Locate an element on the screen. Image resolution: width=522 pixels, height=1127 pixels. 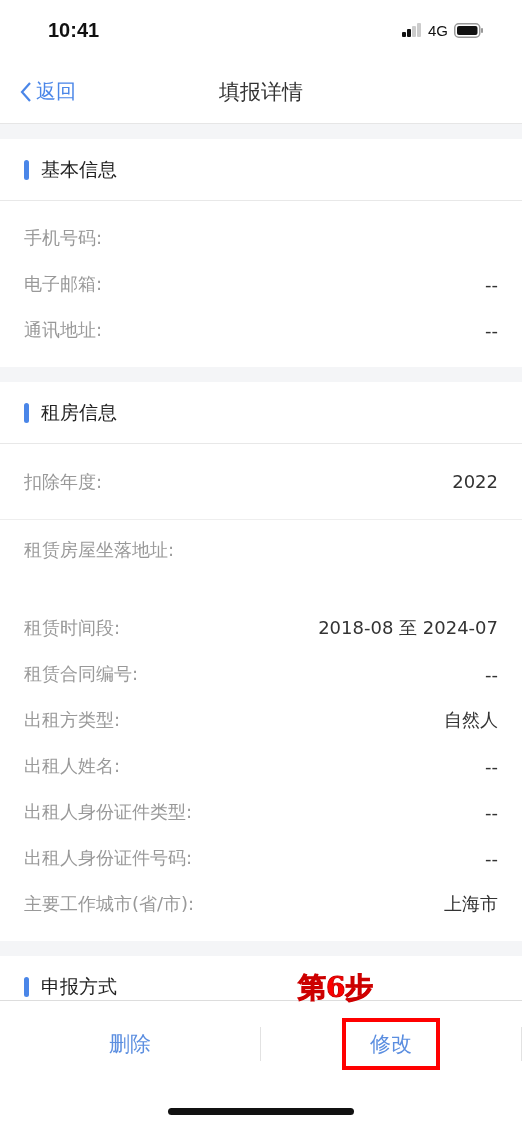
back-button: 返回 is located at coordinates (48, 91).